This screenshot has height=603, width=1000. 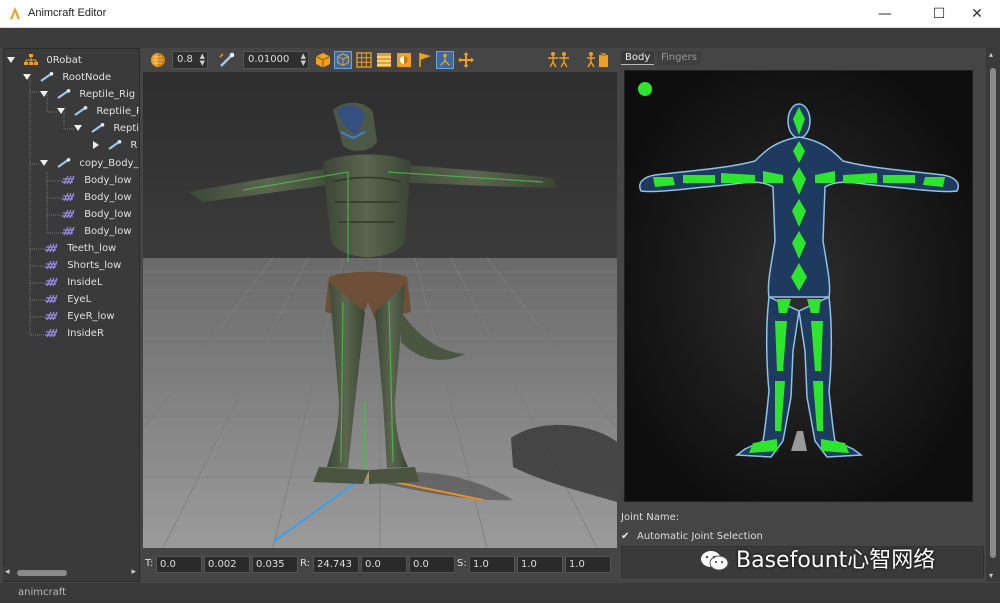 What do you see at coordinates (15, 13) in the screenshot?
I see `app-logo-icon` at bounding box center [15, 13].